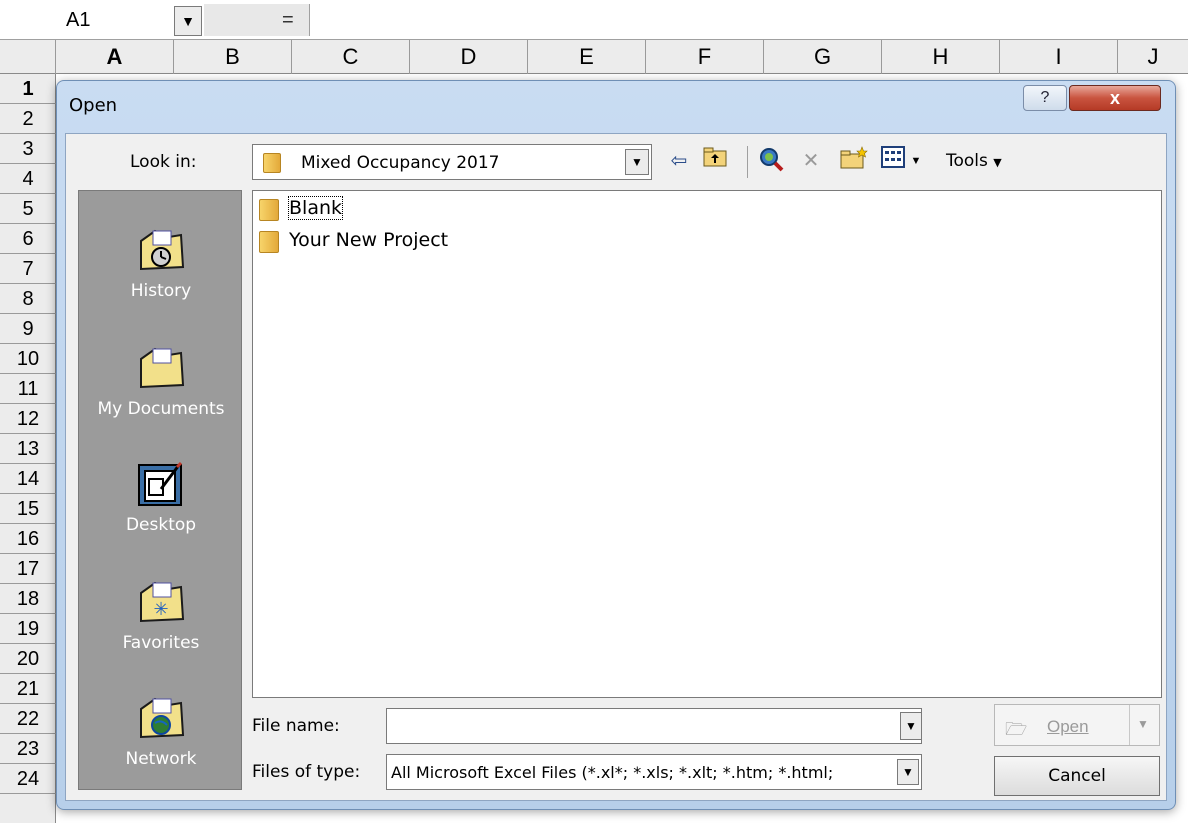 This screenshot has height=823, width=1188. Describe the element at coordinates (28, 659) in the screenshot. I see `row-header: 20` at that location.